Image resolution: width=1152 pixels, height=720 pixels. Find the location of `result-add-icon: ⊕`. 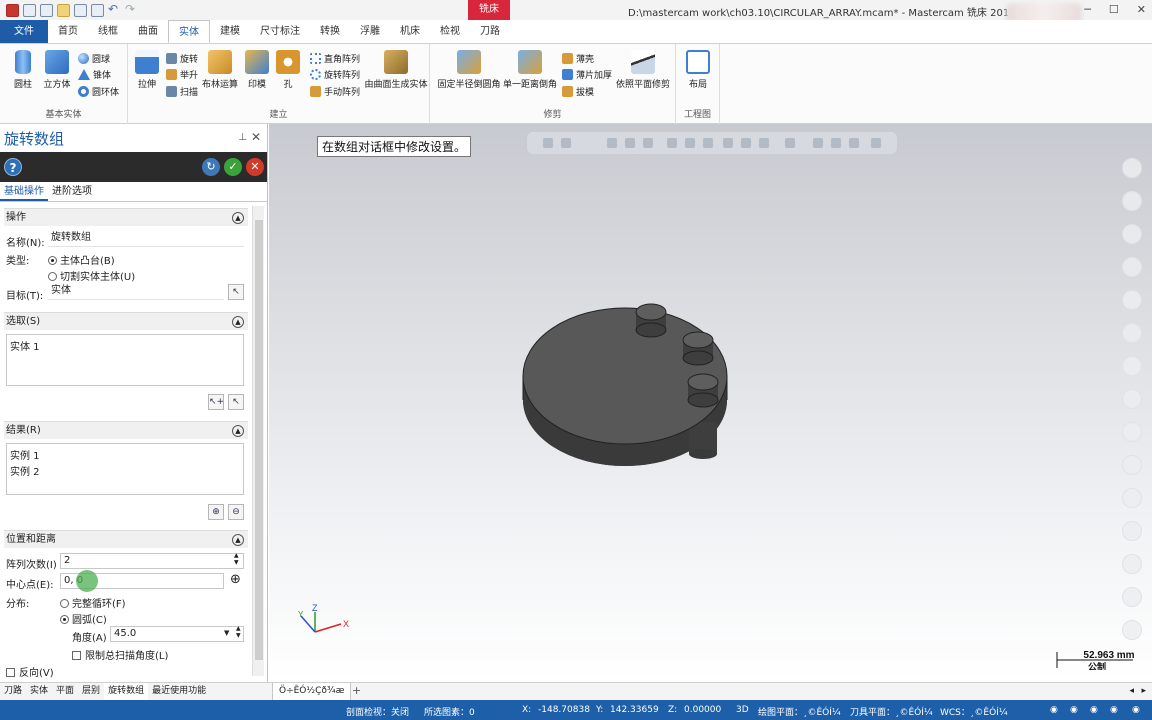

result-add-icon: ⊕ is located at coordinates (216, 512).